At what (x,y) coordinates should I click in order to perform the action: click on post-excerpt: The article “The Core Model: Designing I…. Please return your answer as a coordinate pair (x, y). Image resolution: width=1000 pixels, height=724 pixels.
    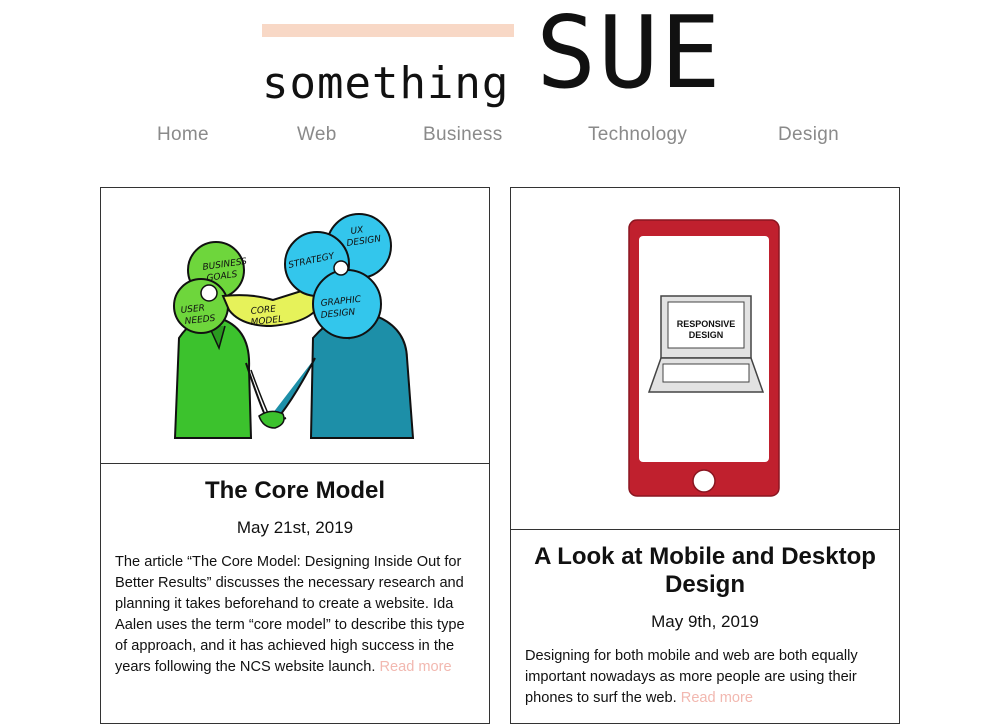
    Looking at the image, I should click on (296, 615).